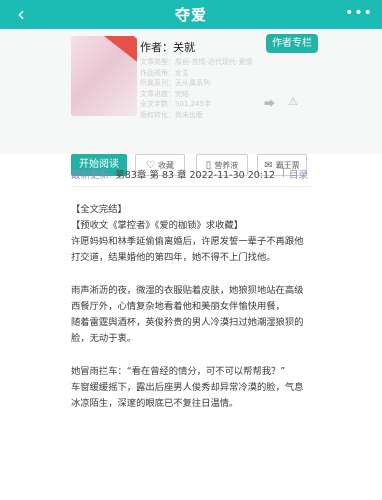  What do you see at coordinates (104, 76) in the screenshot?
I see `book-cover-image` at bounding box center [104, 76].